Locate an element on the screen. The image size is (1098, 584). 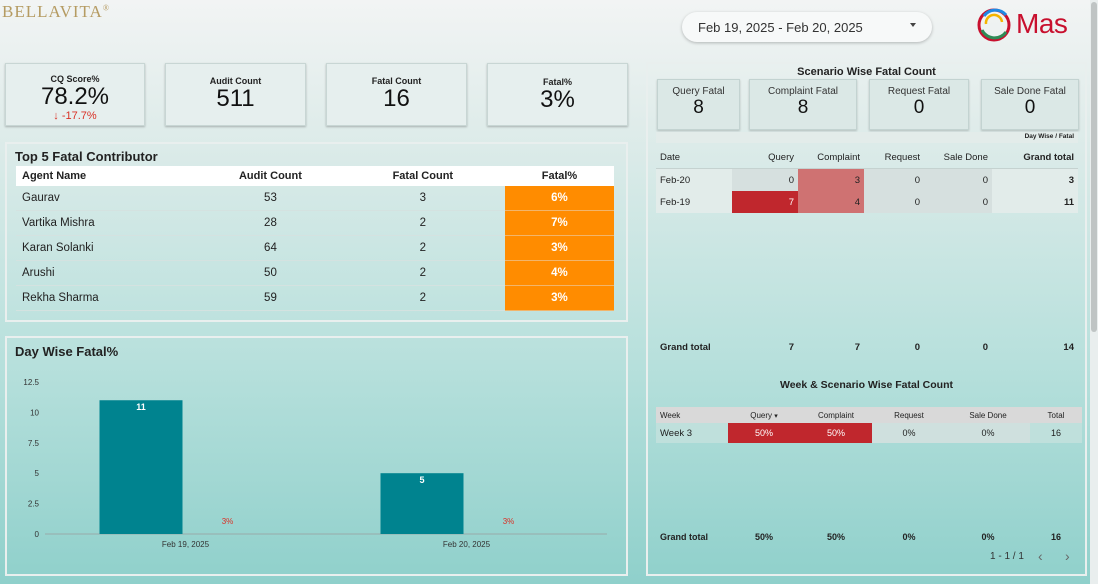
col-date: Date is located at coordinates (694, 157).